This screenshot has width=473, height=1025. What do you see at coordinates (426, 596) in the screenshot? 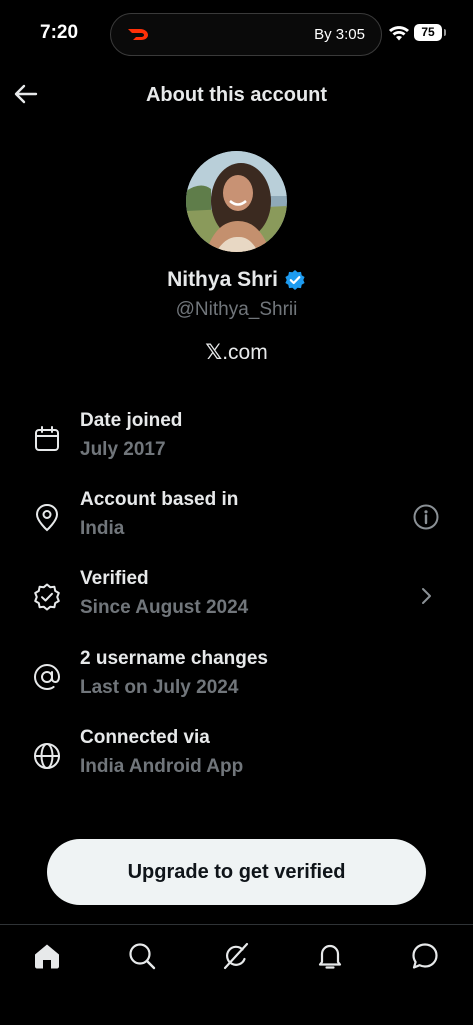
I see `chevron-right-icon` at bounding box center [426, 596].